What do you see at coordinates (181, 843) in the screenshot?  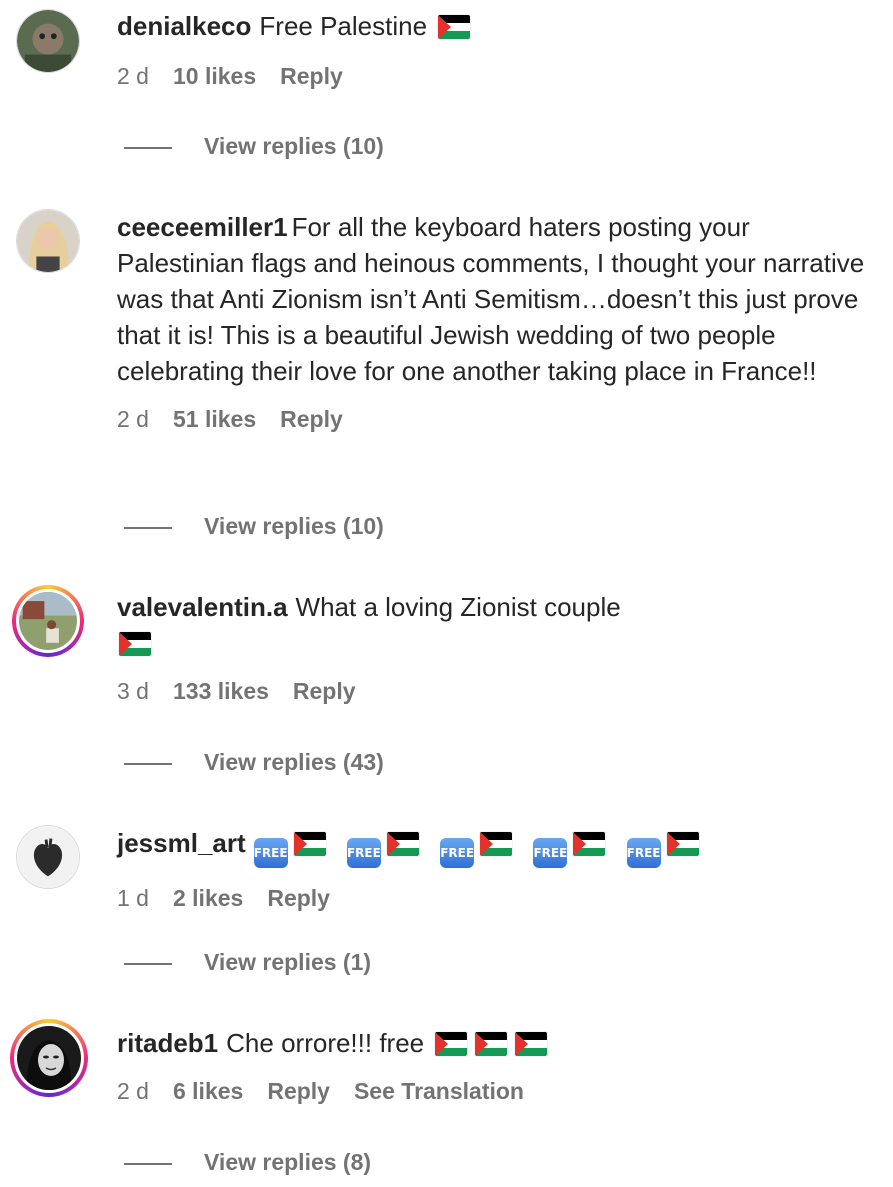 I see `comment-username: jessml_art` at bounding box center [181, 843].